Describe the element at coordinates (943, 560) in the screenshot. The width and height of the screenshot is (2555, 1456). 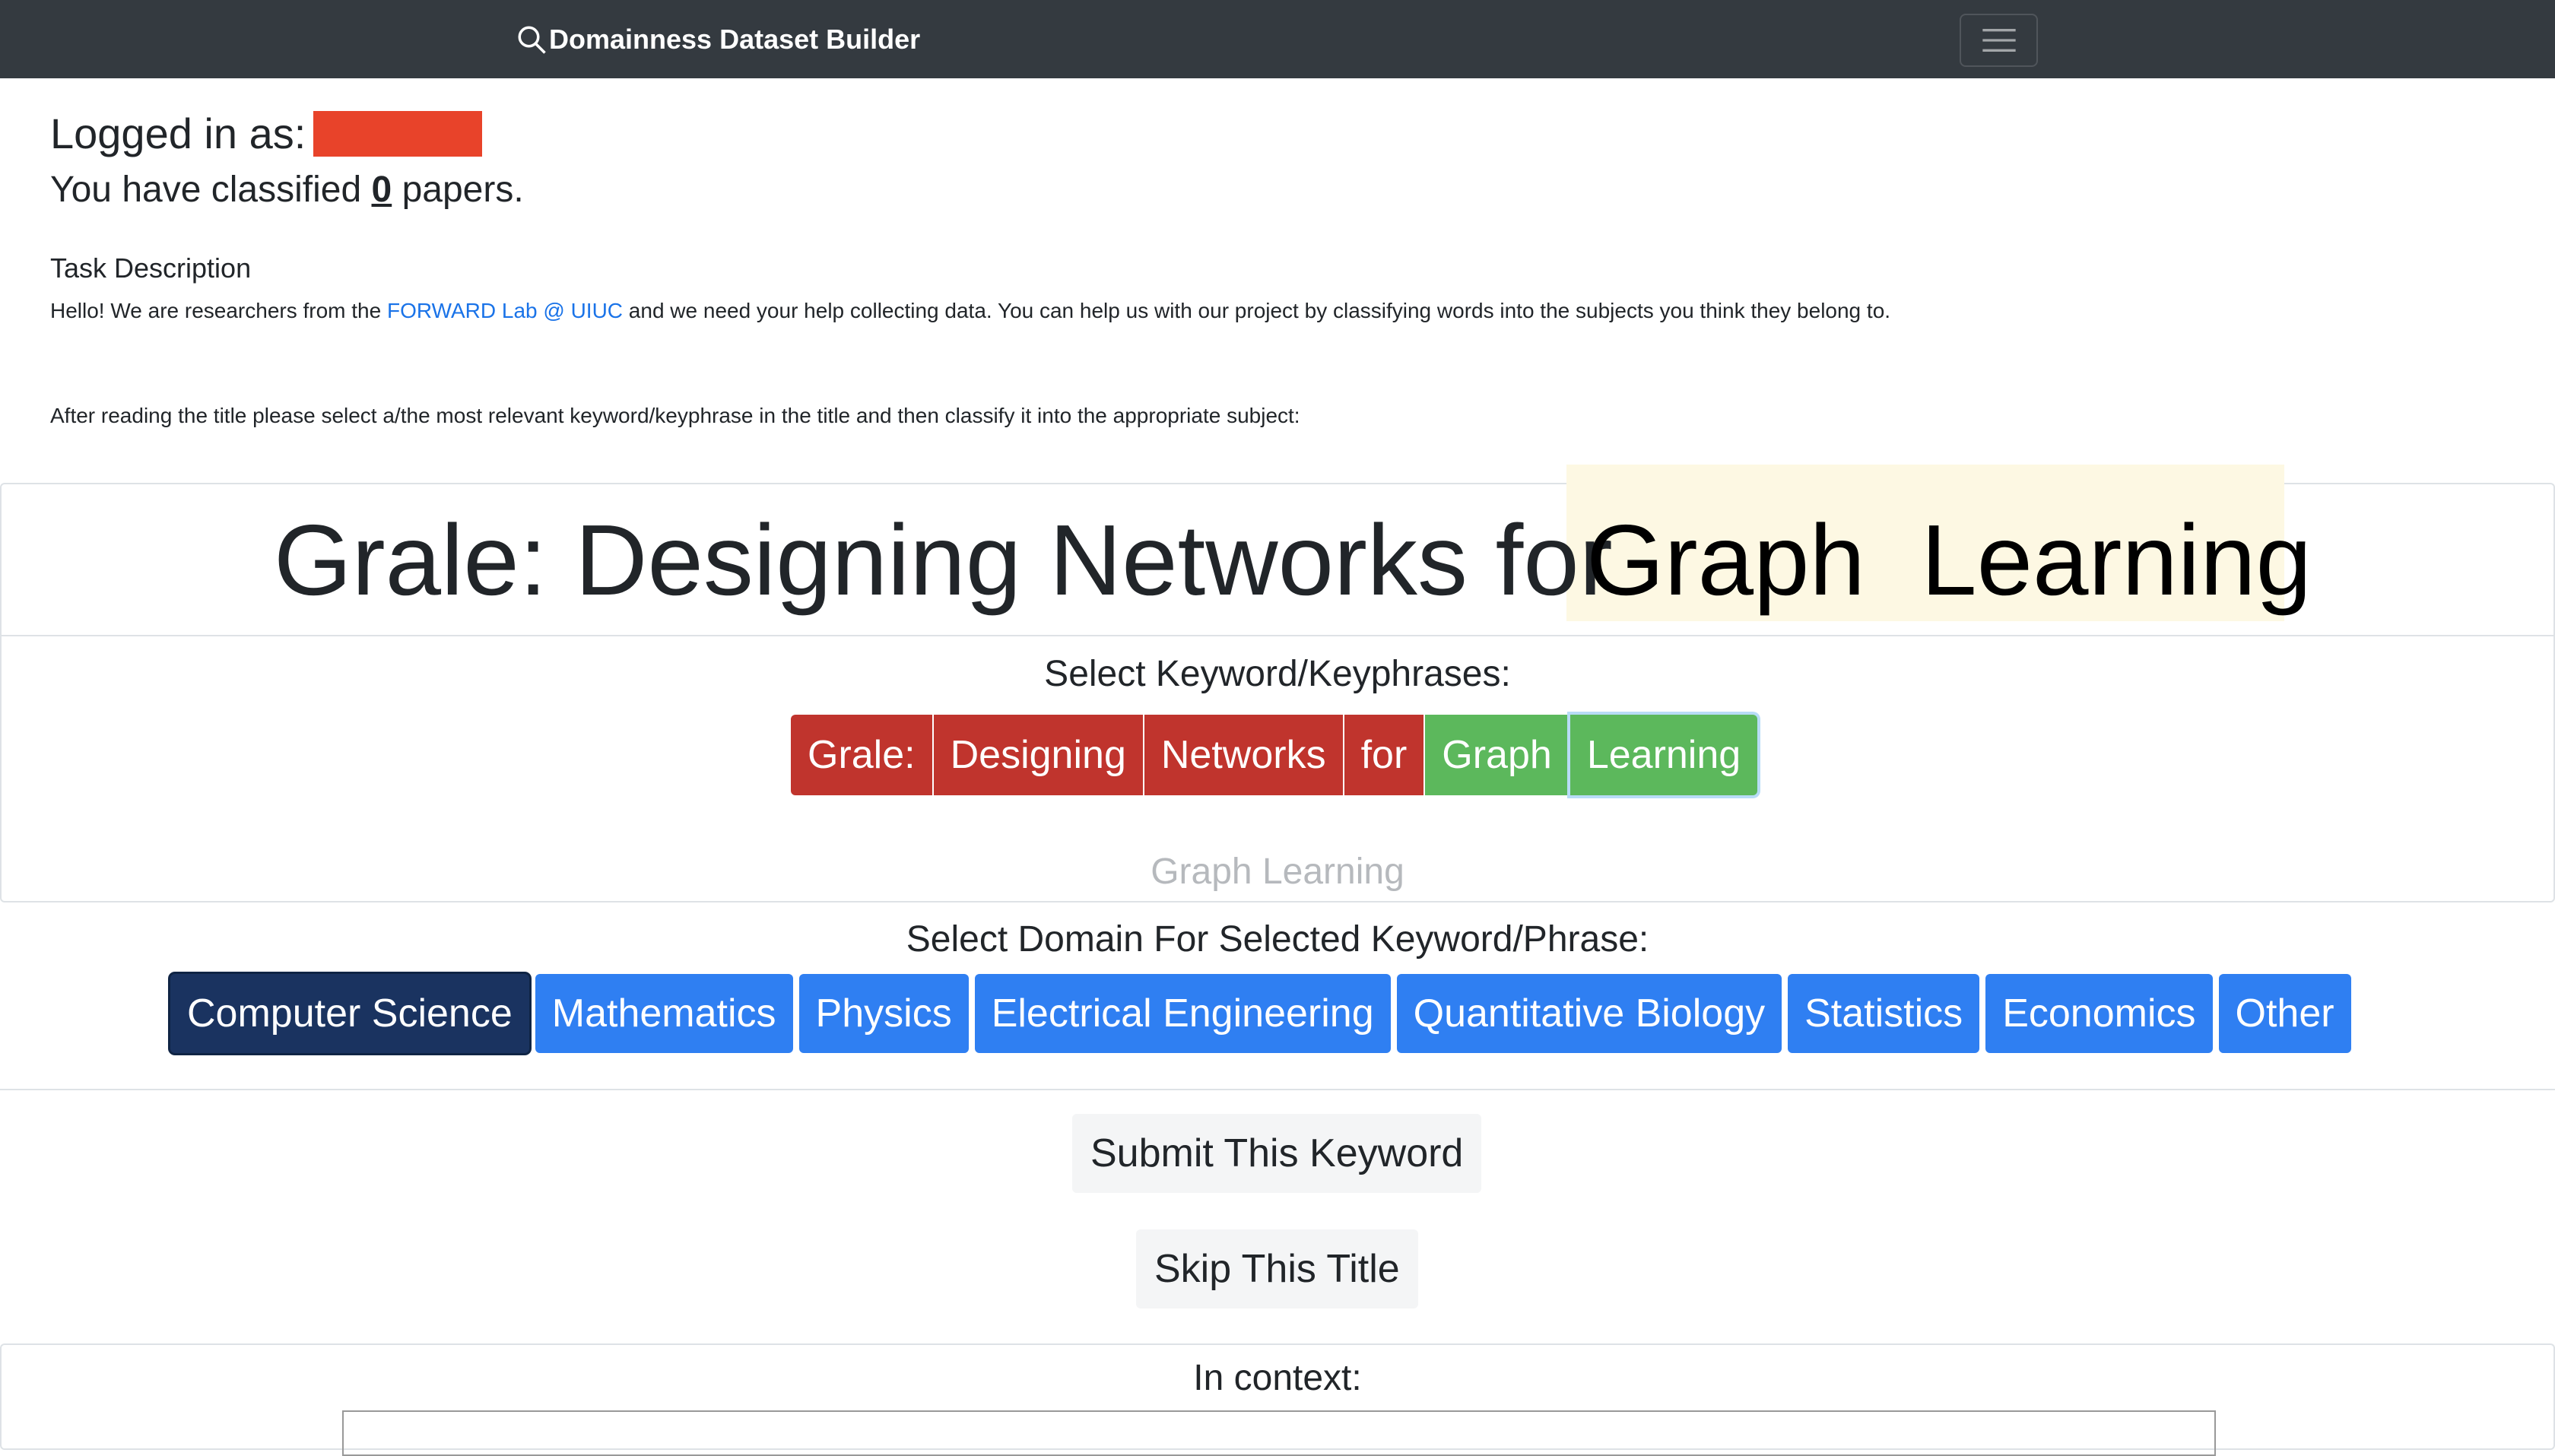
I see `paper-title: Grale: Designing Networks for` at that location.